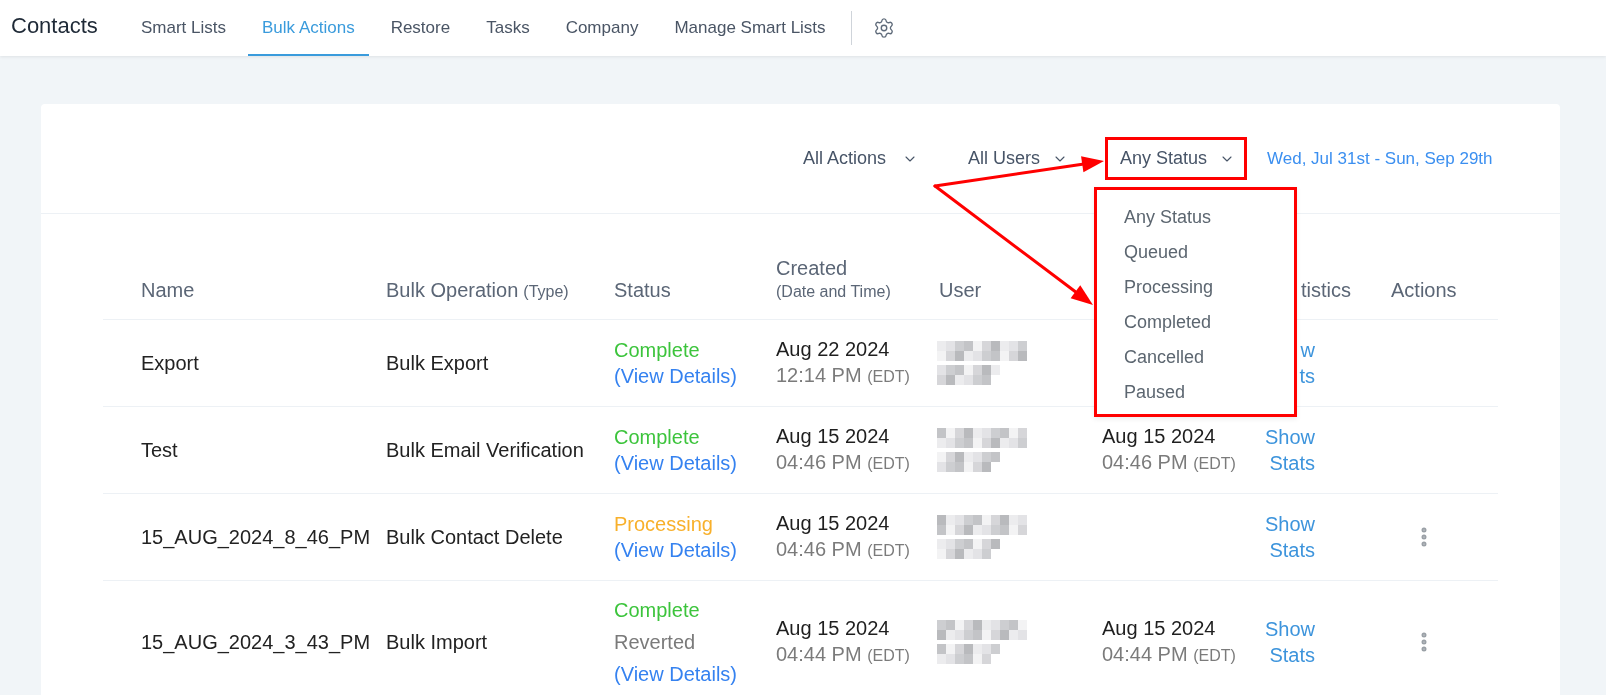 This screenshot has width=1606, height=695. Describe the element at coordinates (1018, 158) in the screenshot. I see `filter-dropdown: All Users` at that location.